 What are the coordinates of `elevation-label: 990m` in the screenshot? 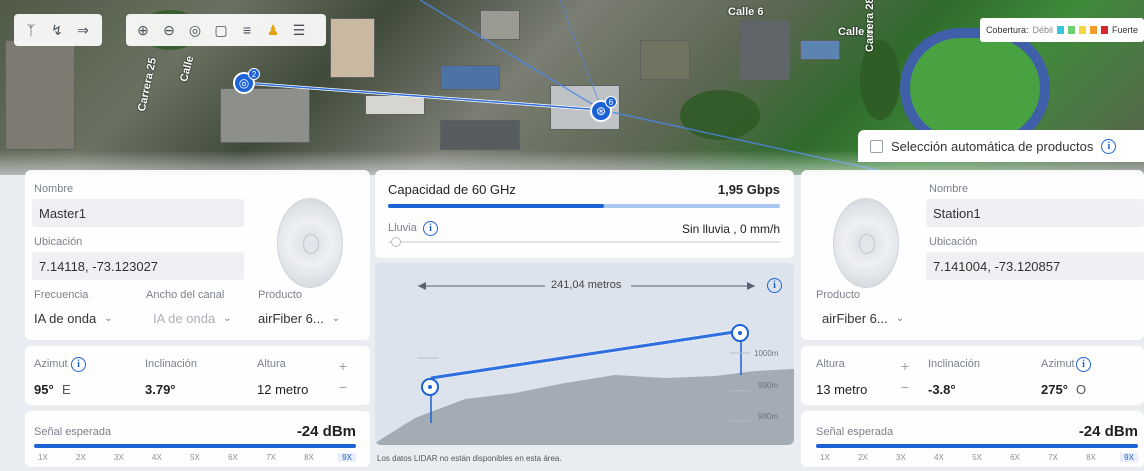 It's located at (768, 385).